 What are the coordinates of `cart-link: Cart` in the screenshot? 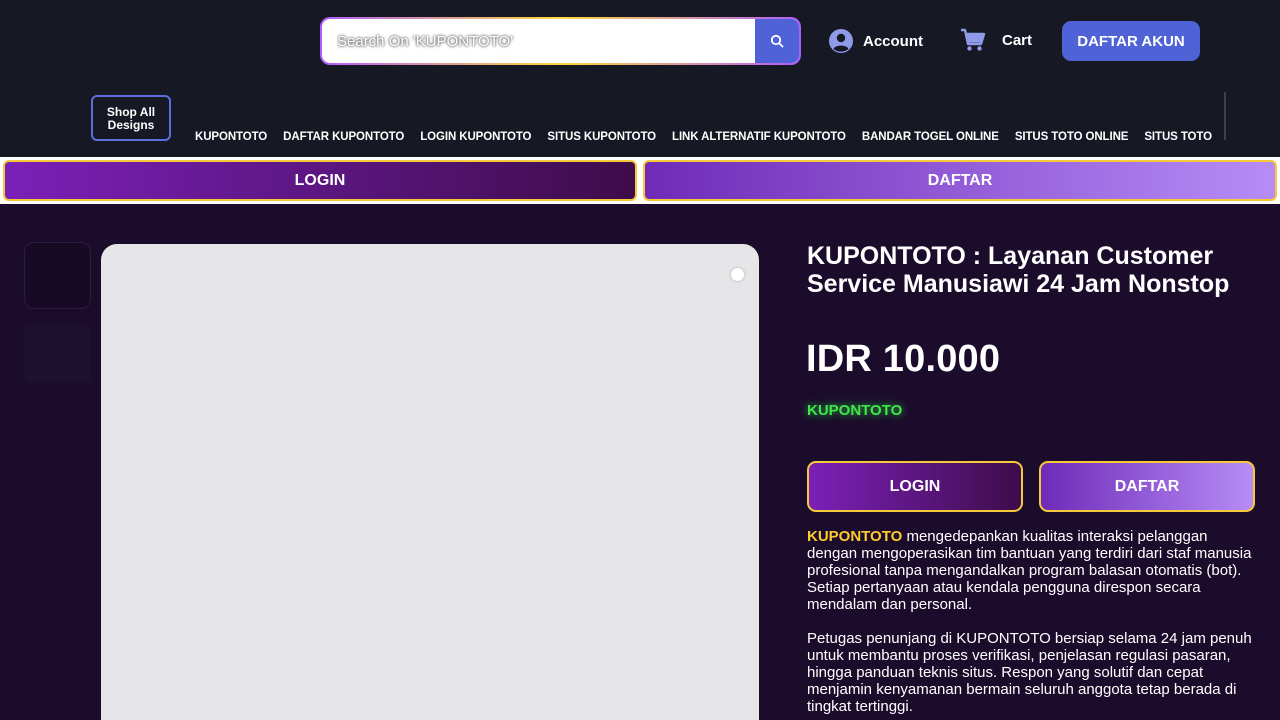 It's located at (996, 40).